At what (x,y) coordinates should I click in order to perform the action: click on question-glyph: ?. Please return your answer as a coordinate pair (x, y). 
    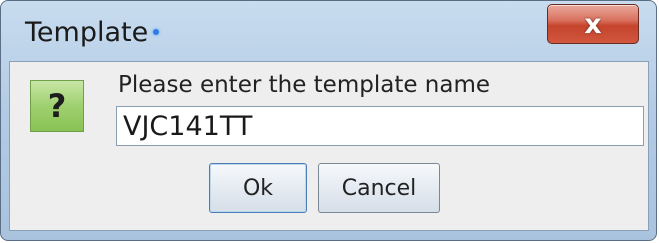
    Looking at the image, I should click on (57, 106).